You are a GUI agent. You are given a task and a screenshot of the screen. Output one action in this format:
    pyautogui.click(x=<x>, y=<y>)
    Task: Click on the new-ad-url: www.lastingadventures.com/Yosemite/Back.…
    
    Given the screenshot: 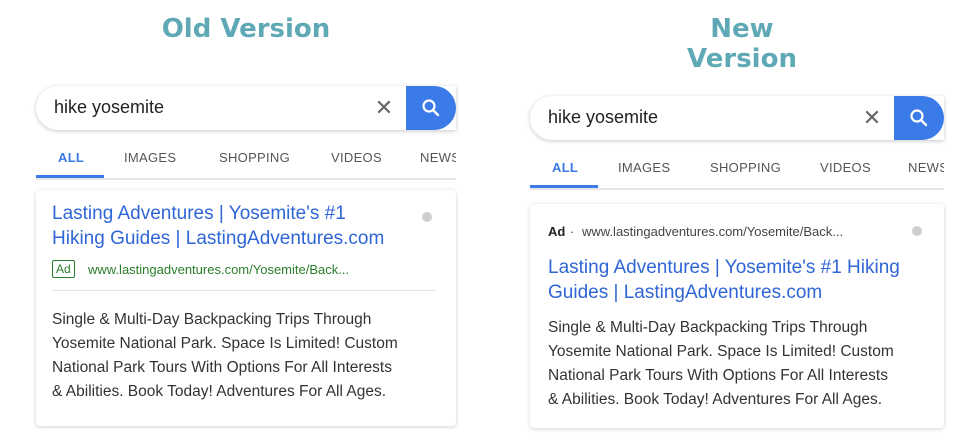 What is the action you would take?
    pyautogui.click(x=712, y=231)
    